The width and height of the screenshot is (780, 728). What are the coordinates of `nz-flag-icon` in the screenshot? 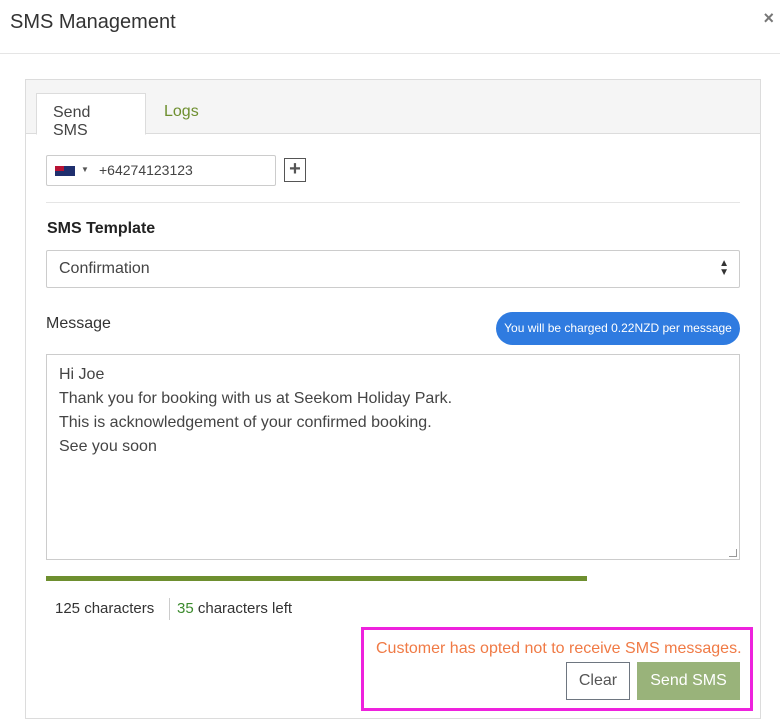 It's located at (65, 171).